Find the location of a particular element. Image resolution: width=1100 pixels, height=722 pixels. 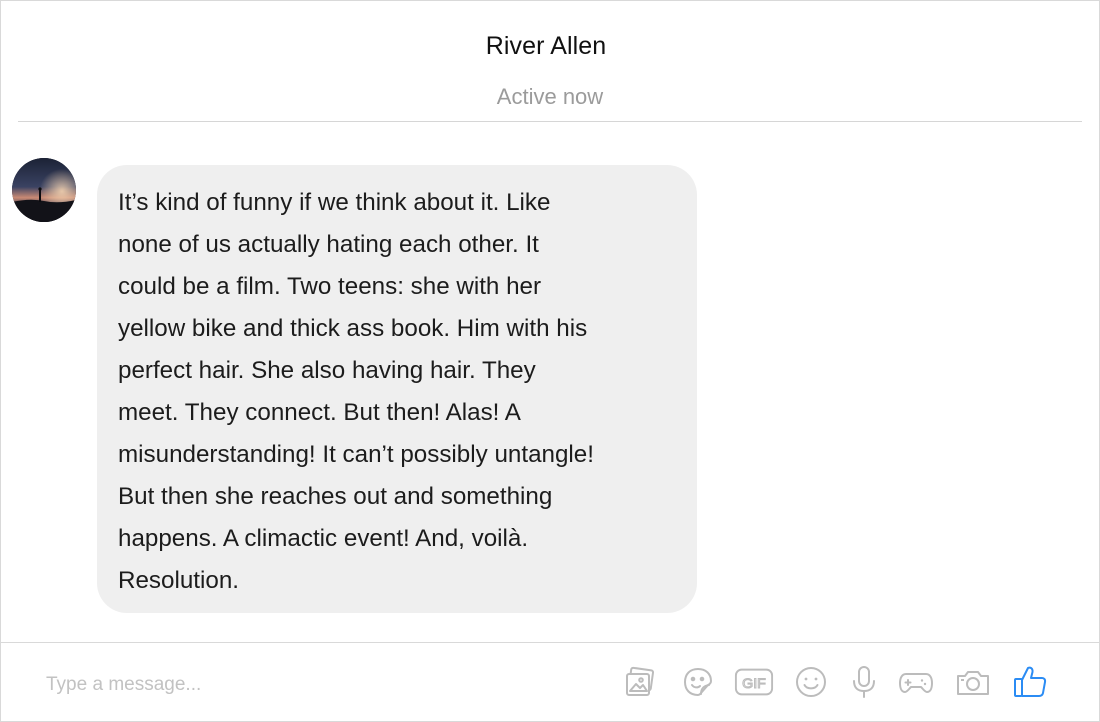

image-button is located at coordinates (640, 682).